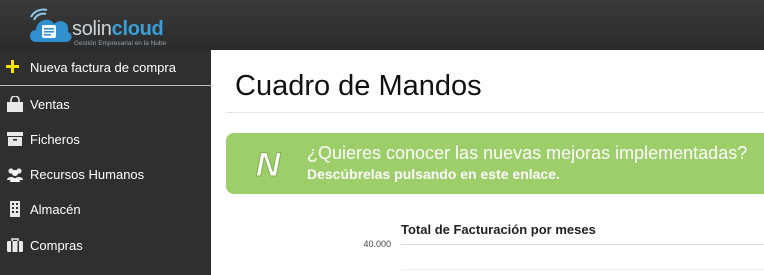  Describe the element at coordinates (56, 245) in the screenshot. I see `sidebar-item-label: Compras` at that location.